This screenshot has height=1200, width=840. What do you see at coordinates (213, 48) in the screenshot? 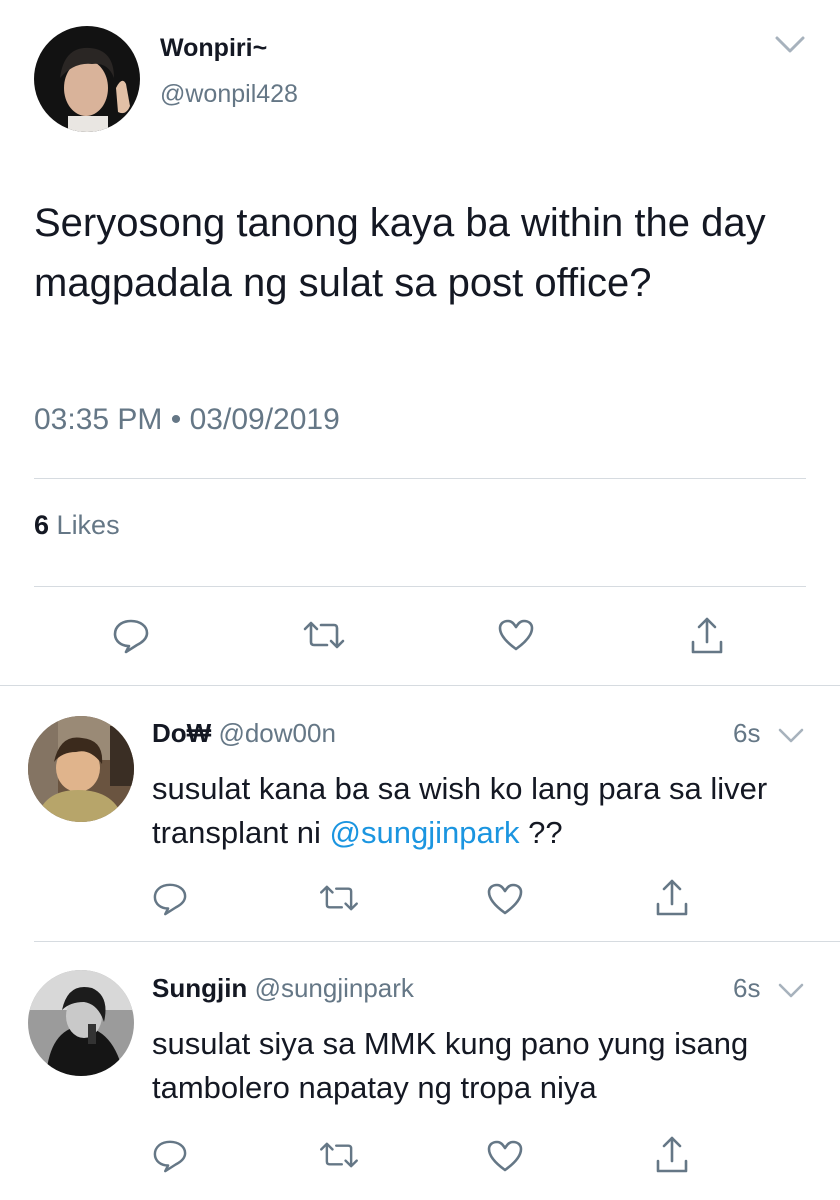
I see `display-name: Wonpiri~` at bounding box center [213, 48].